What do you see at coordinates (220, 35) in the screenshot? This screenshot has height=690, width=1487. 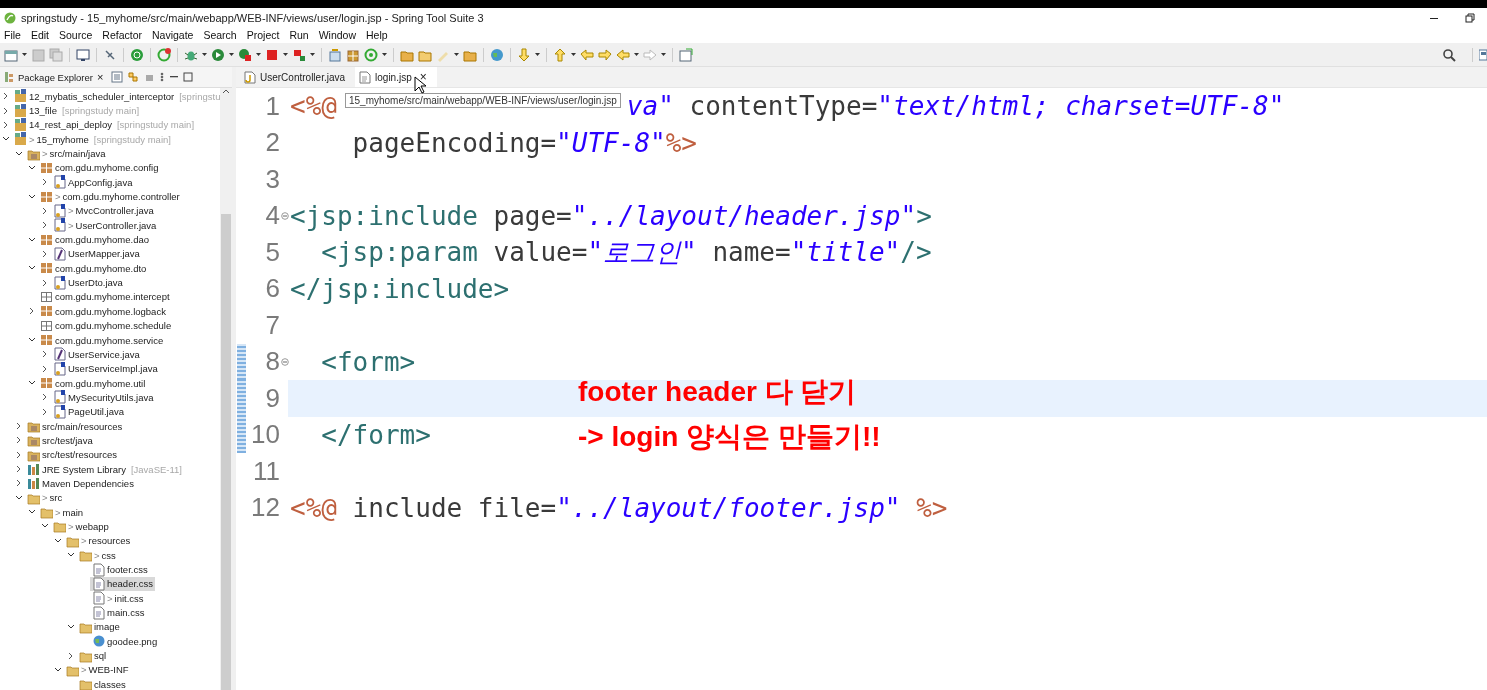 I see `menu-item: Search` at bounding box center [220, 35].